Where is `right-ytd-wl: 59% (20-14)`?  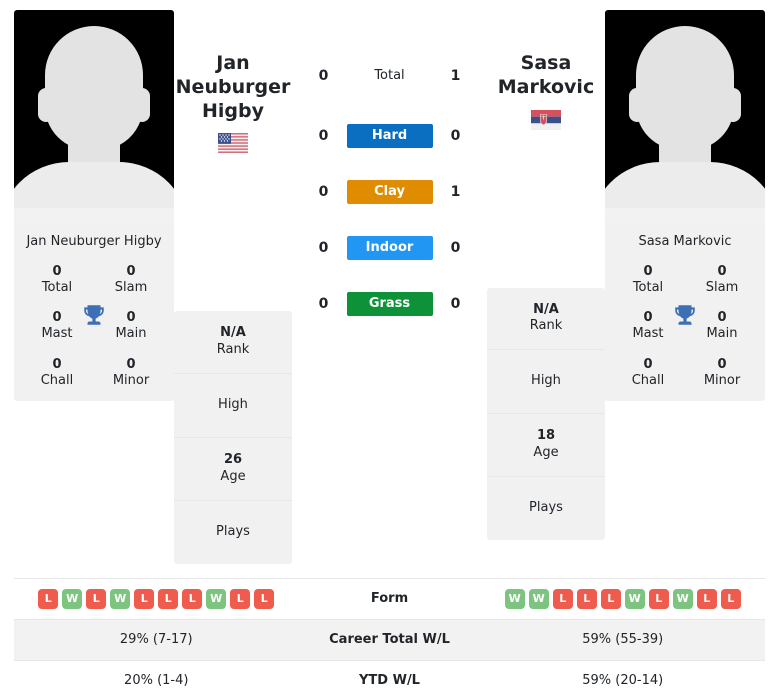 right-ytd-wl: 59% (20-14) is located at coordinates (623, 681).